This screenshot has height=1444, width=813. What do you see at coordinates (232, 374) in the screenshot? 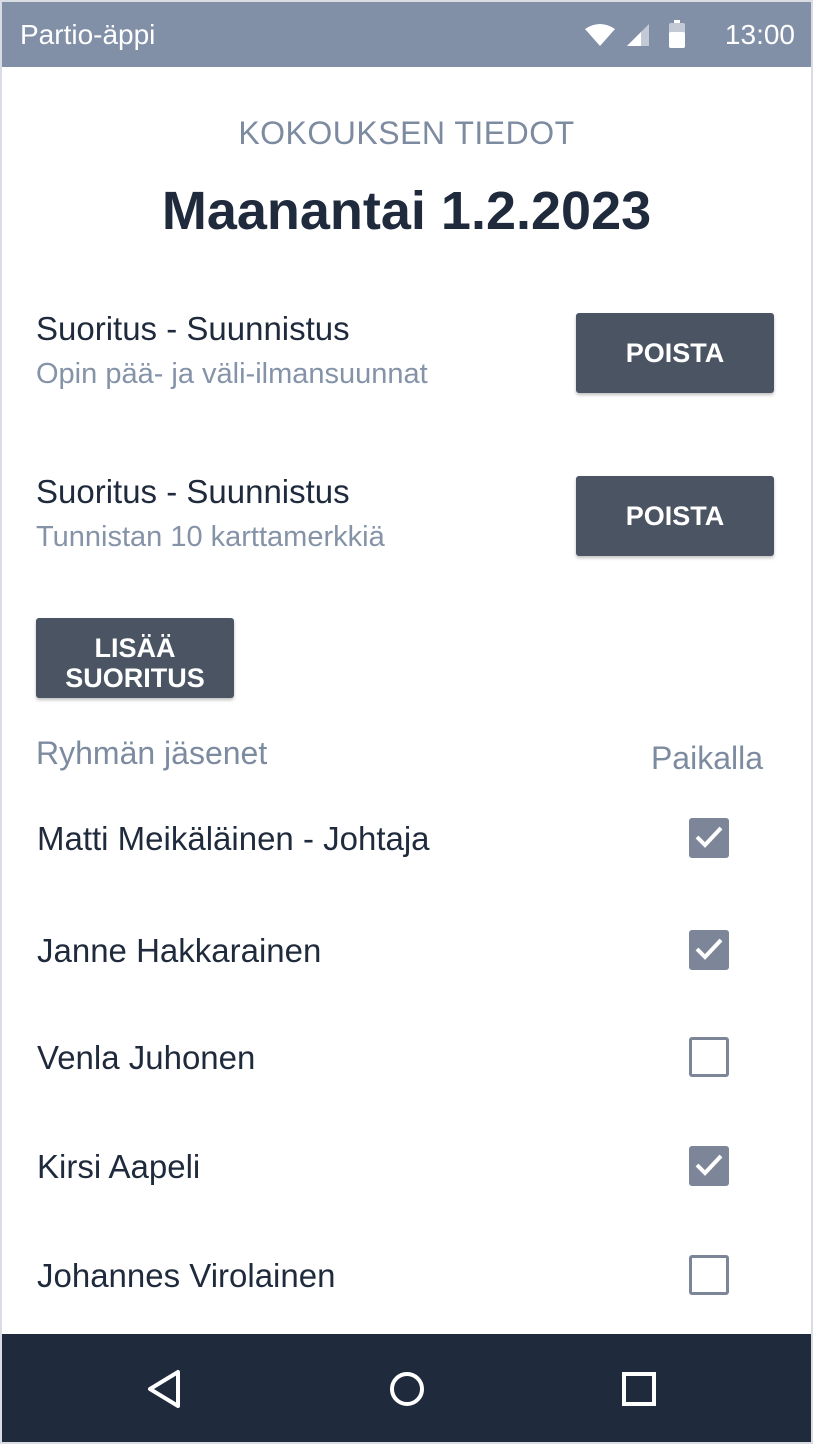
I see `achievement-subtitle: Opin pää- ja väli-ilmansuunnat` at bounding box center [232, 374].